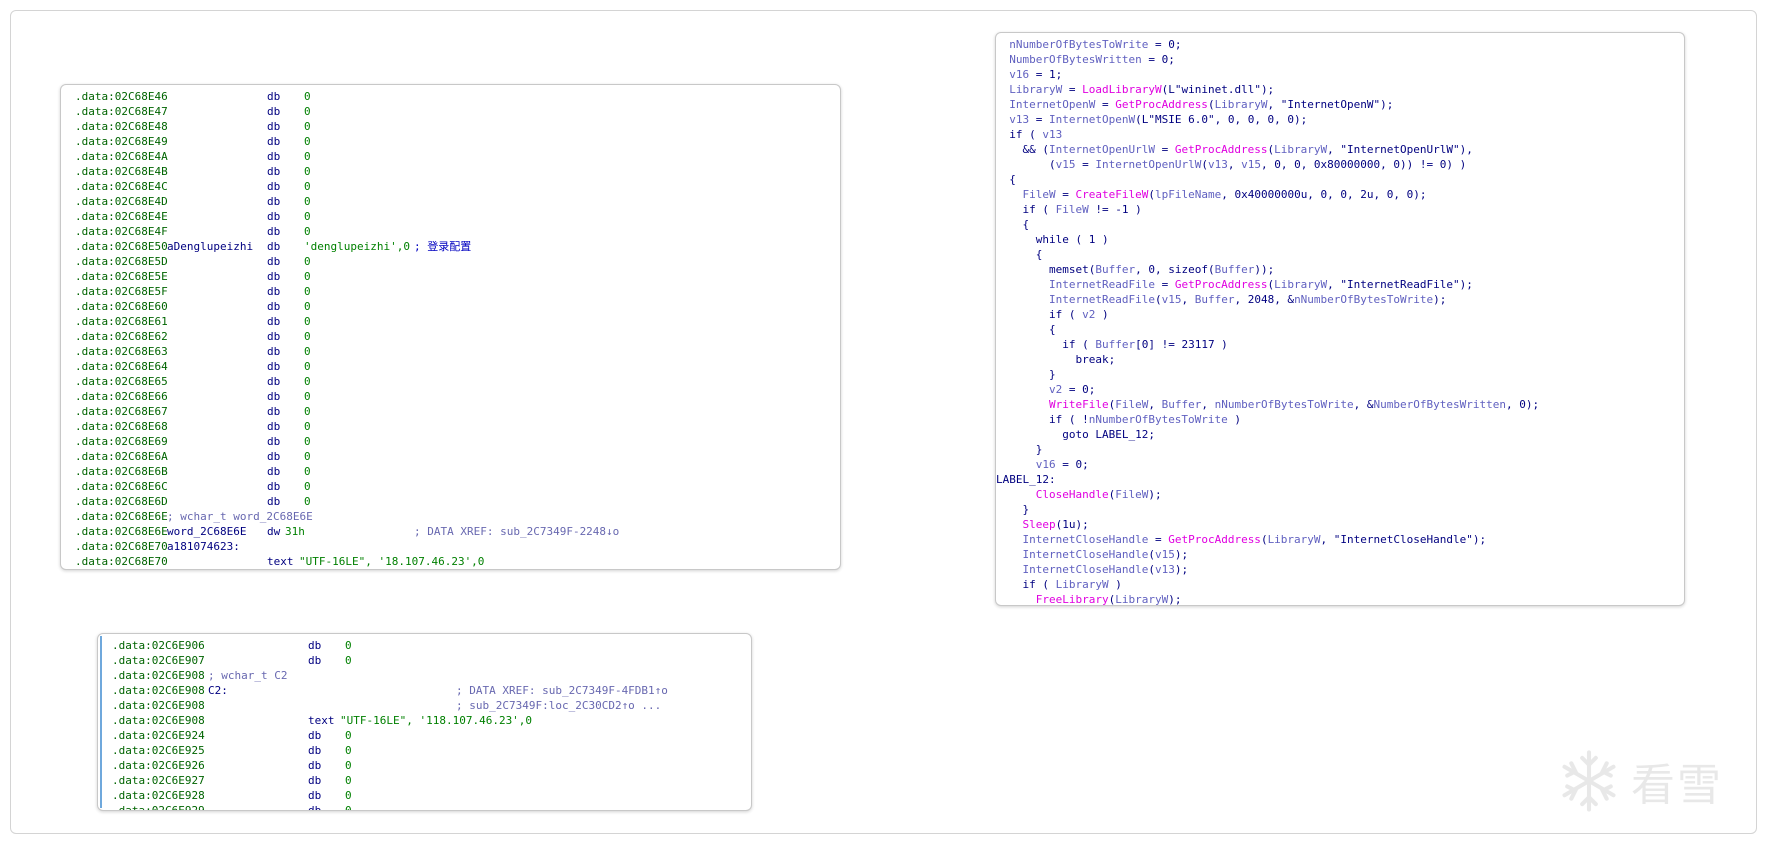 The image size is (1769, 844). What do you see at coordinates (1267, 419) in the screenshot?
I see `pseudocode-line: if ( !nNumberOfBytesToWrite )` at bounding box center [1267, 419].